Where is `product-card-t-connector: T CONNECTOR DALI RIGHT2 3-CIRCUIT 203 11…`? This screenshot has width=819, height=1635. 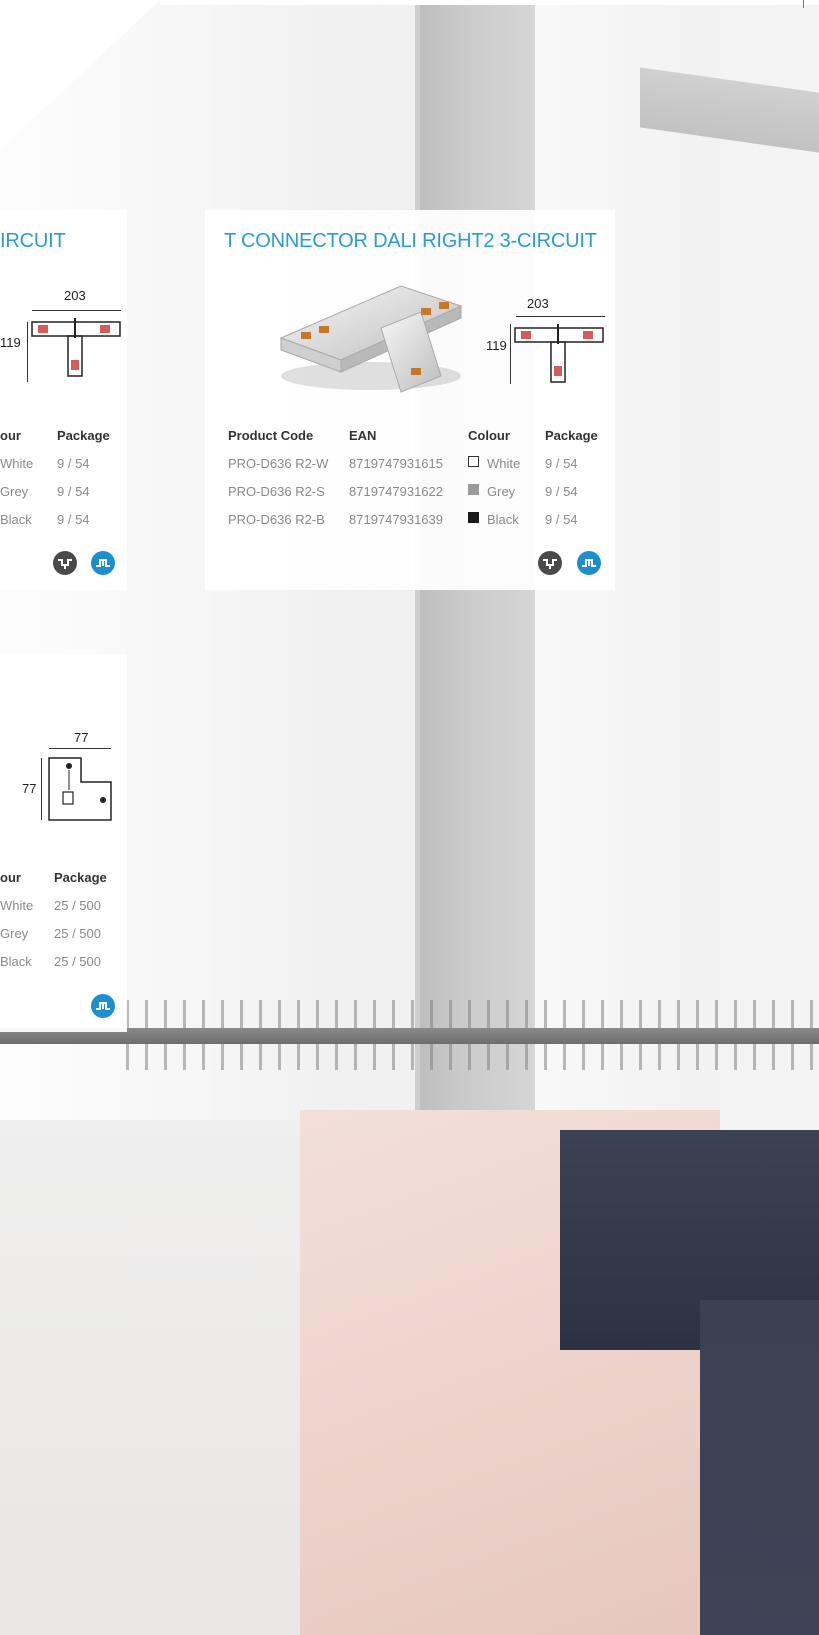
product-card-t-connector: T CONNECTOR DALI RIGHT2 3-CIRCUIT 203 11… is located at coordinates (410, 400).